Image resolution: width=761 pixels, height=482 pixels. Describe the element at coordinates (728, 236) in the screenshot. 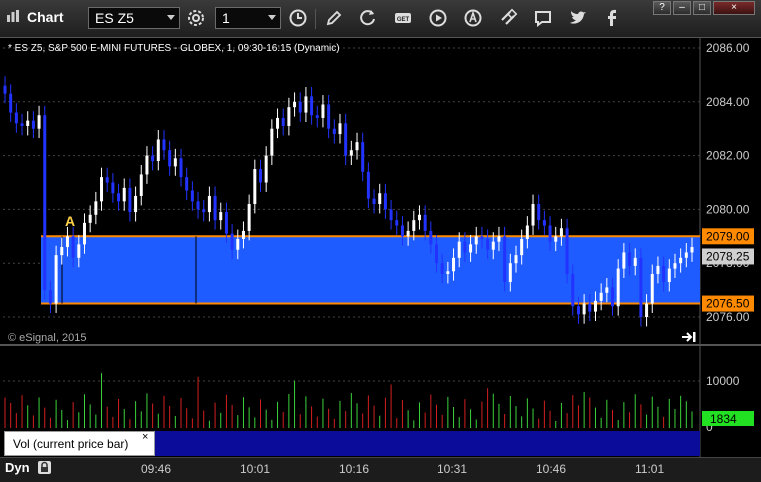

I see `level-high-label: 2079.00` at that location.